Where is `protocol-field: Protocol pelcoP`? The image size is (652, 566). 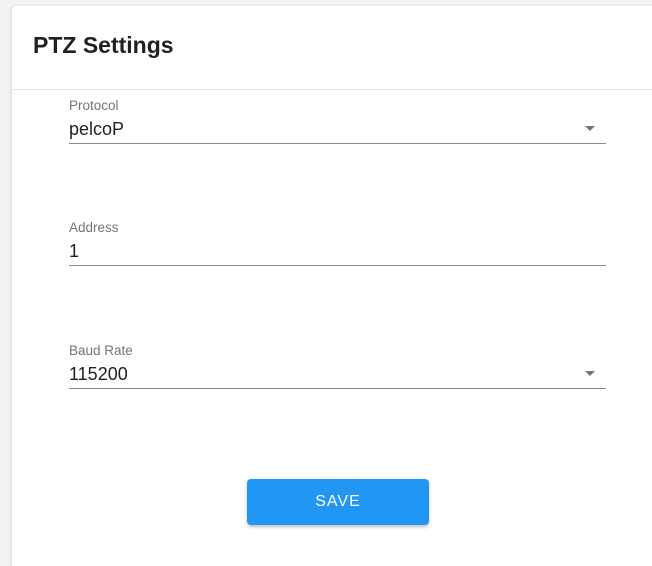
protocol-field: Protocol pelcoP is located at coordinates (337, 121).